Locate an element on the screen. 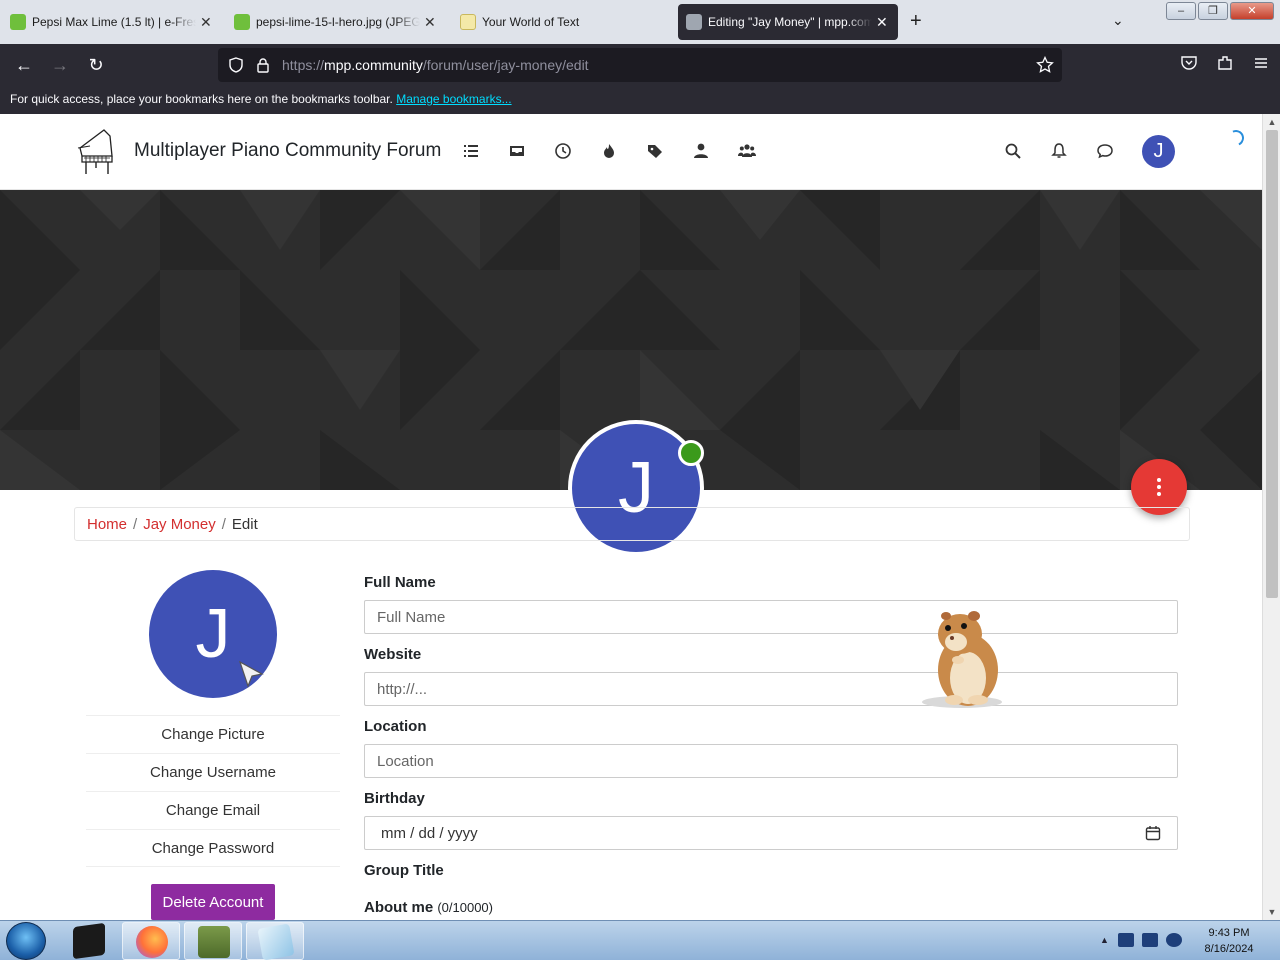  website-input is located at coordinates (771, 689).